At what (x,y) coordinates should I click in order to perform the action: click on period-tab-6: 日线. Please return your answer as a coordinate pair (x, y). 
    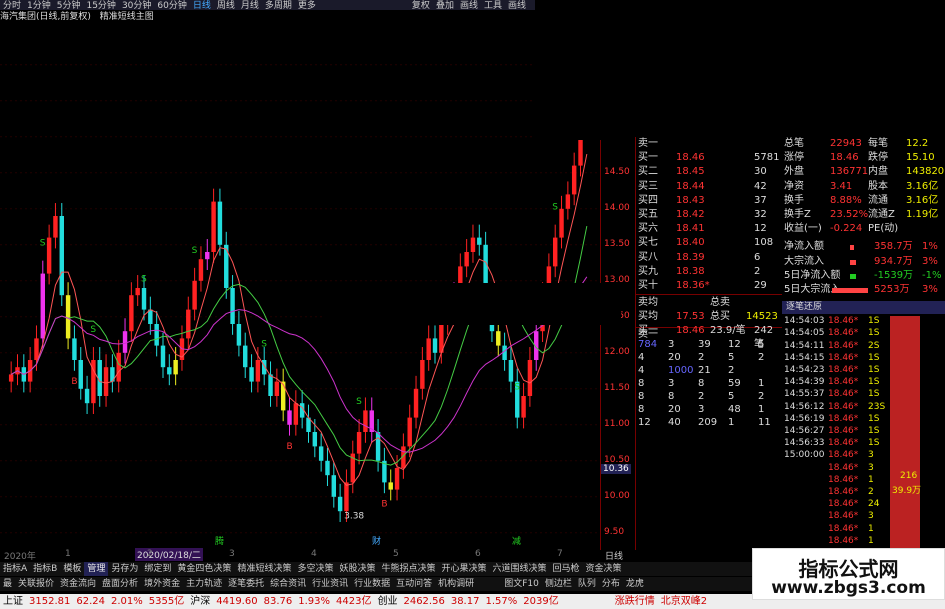
    Looking at the image, I should click on (202, 5).